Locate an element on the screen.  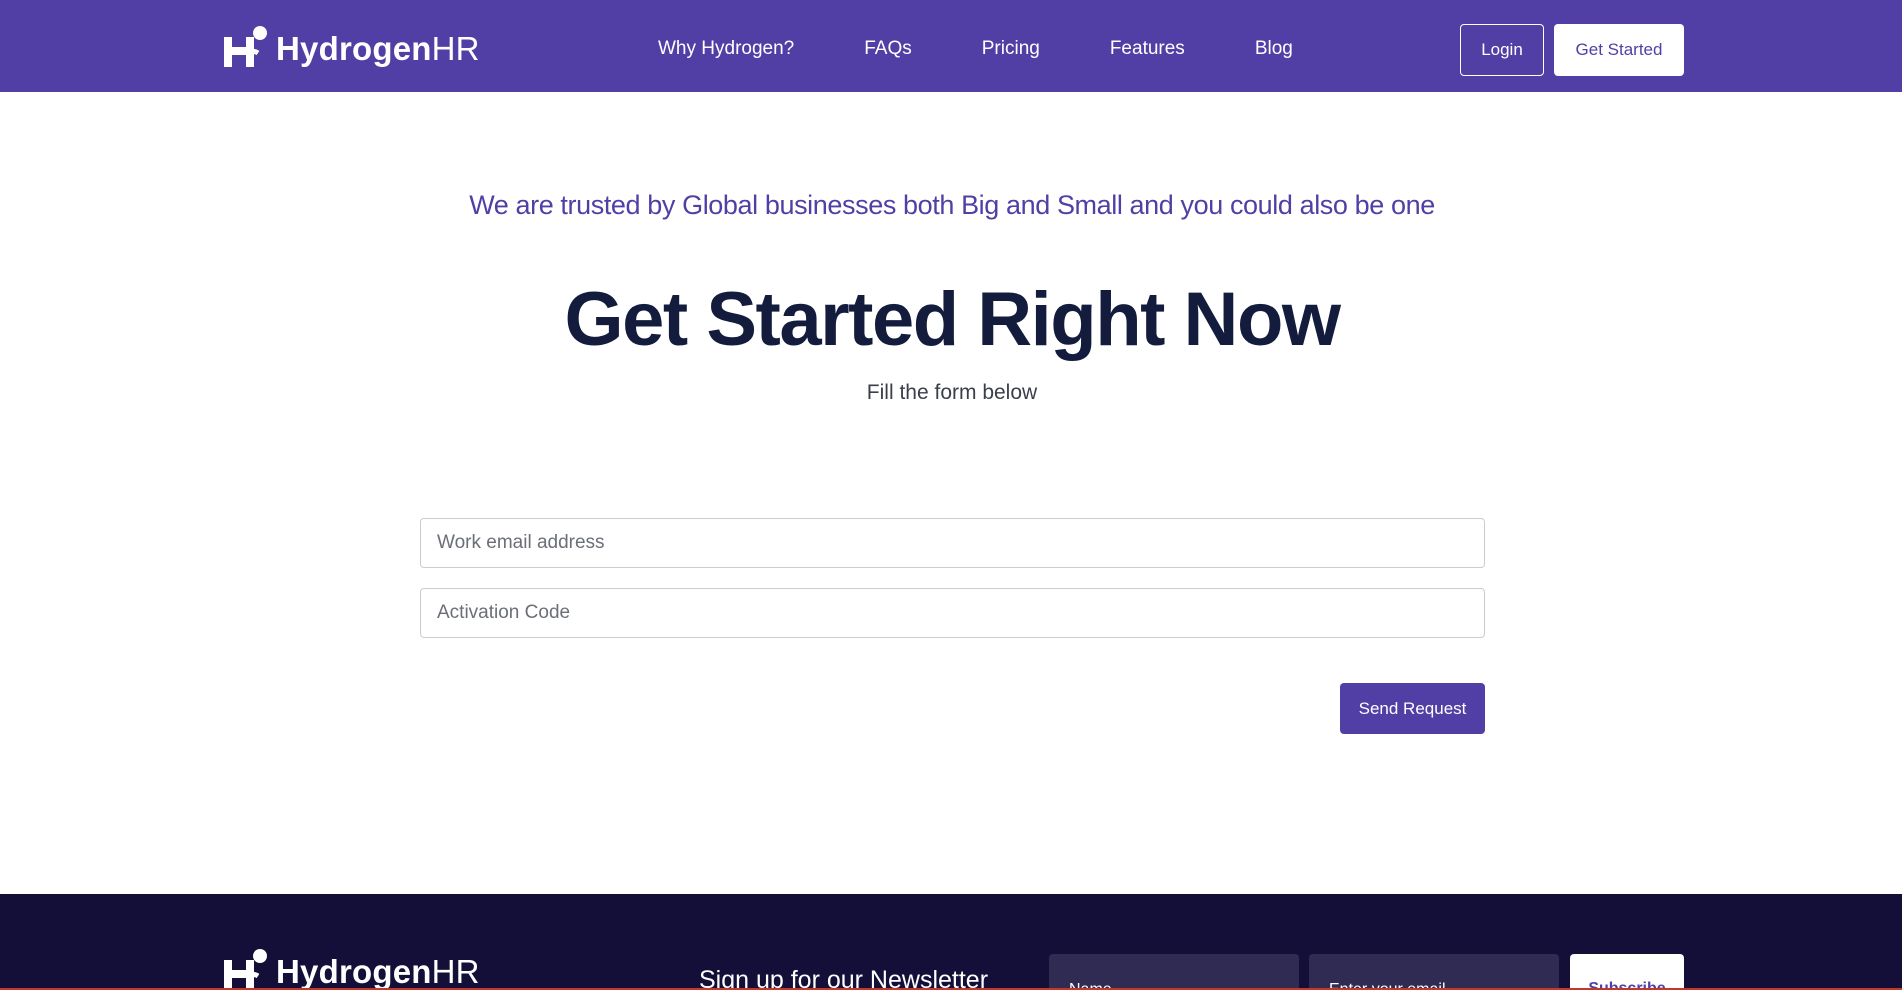
nav-link-why-hydrogen: Why Hydrogen? is located at coordinates (726, 49).